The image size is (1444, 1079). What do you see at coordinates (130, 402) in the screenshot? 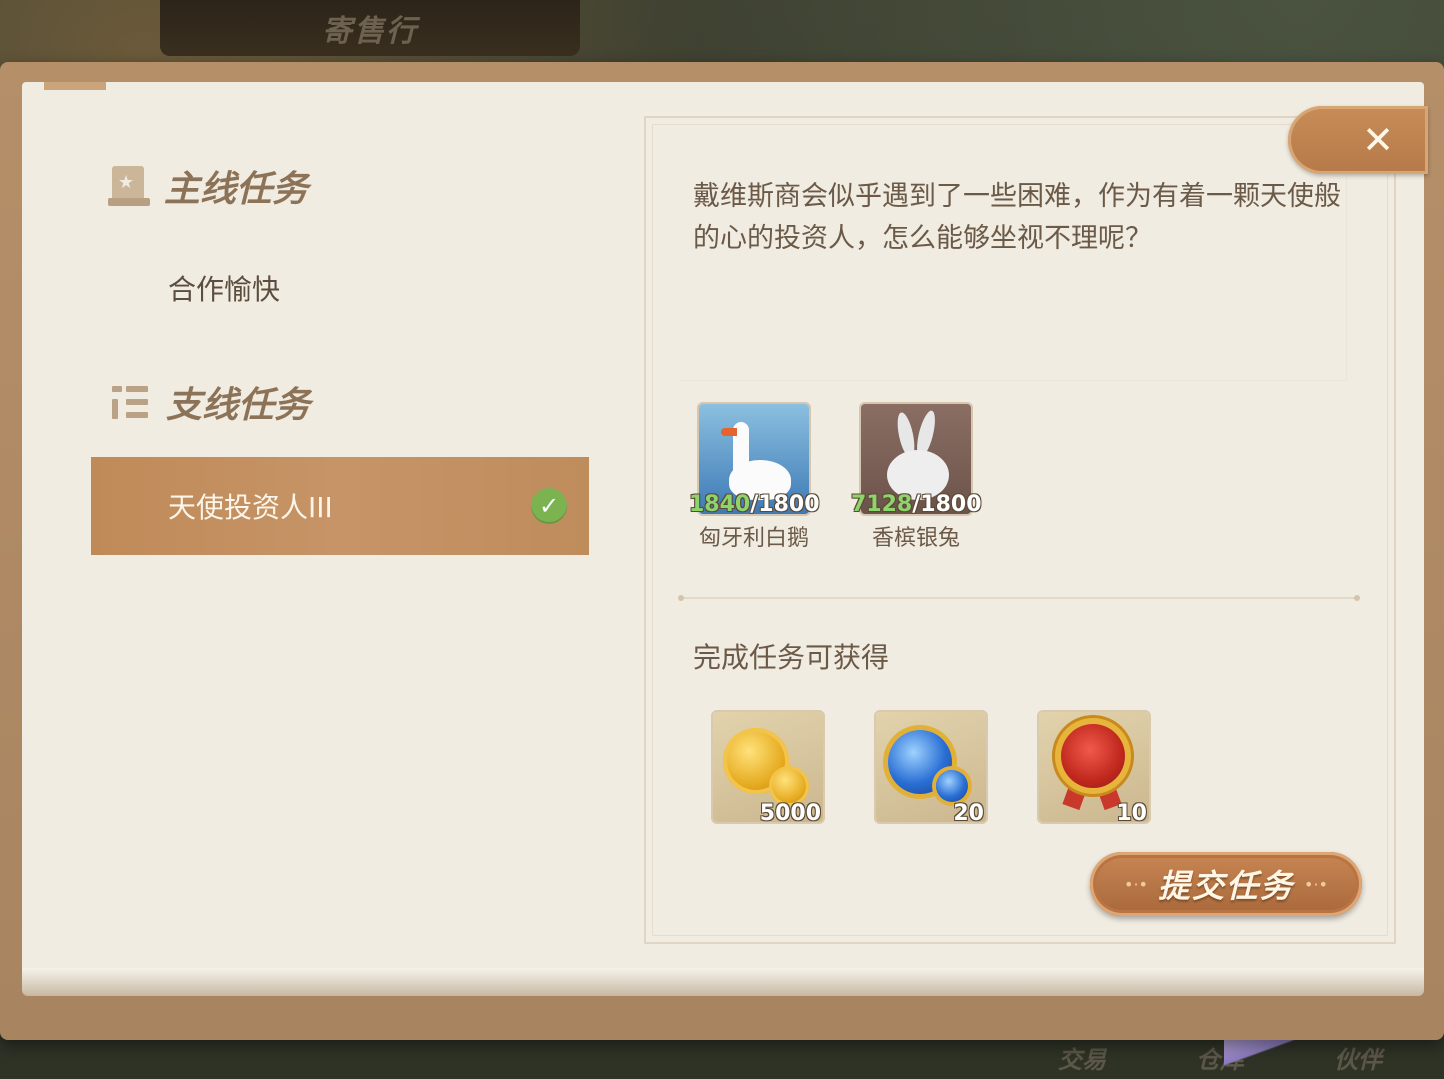
I see `list-icon` at bounding box center [130, 402].